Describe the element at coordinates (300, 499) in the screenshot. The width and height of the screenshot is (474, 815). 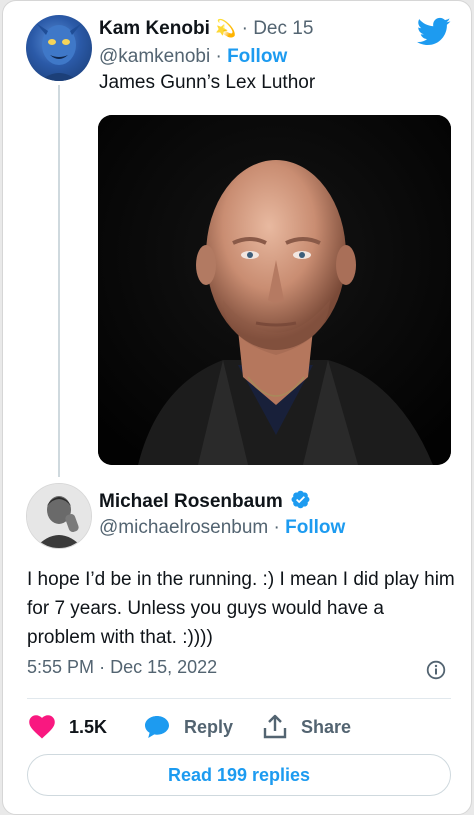
I see `verified-badge-icon` at that location.